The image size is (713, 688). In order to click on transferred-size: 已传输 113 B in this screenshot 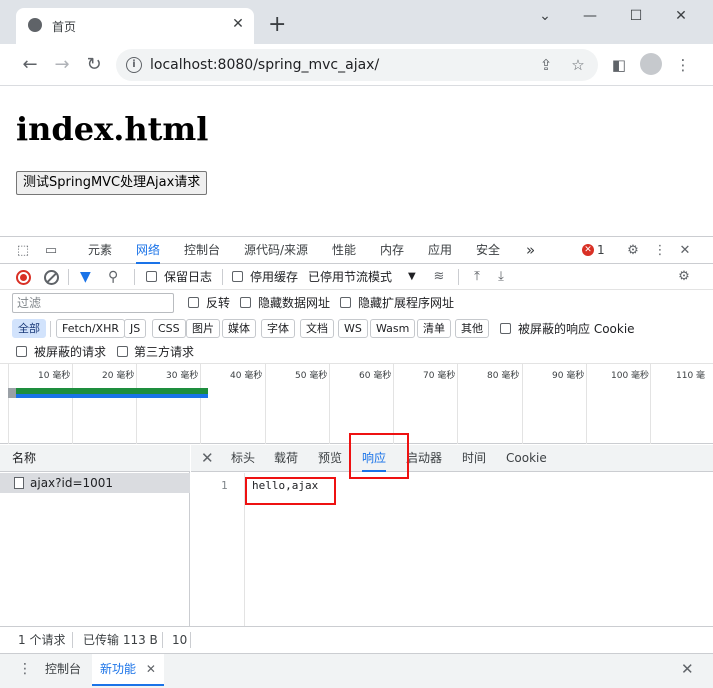, I will do `click(120, 640)`.